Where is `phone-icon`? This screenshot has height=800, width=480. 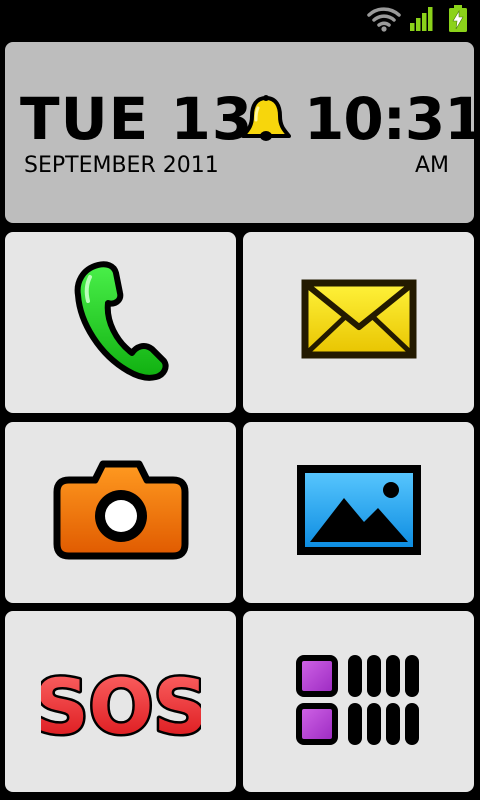 phone-icon is located at coordinates (121, 321).